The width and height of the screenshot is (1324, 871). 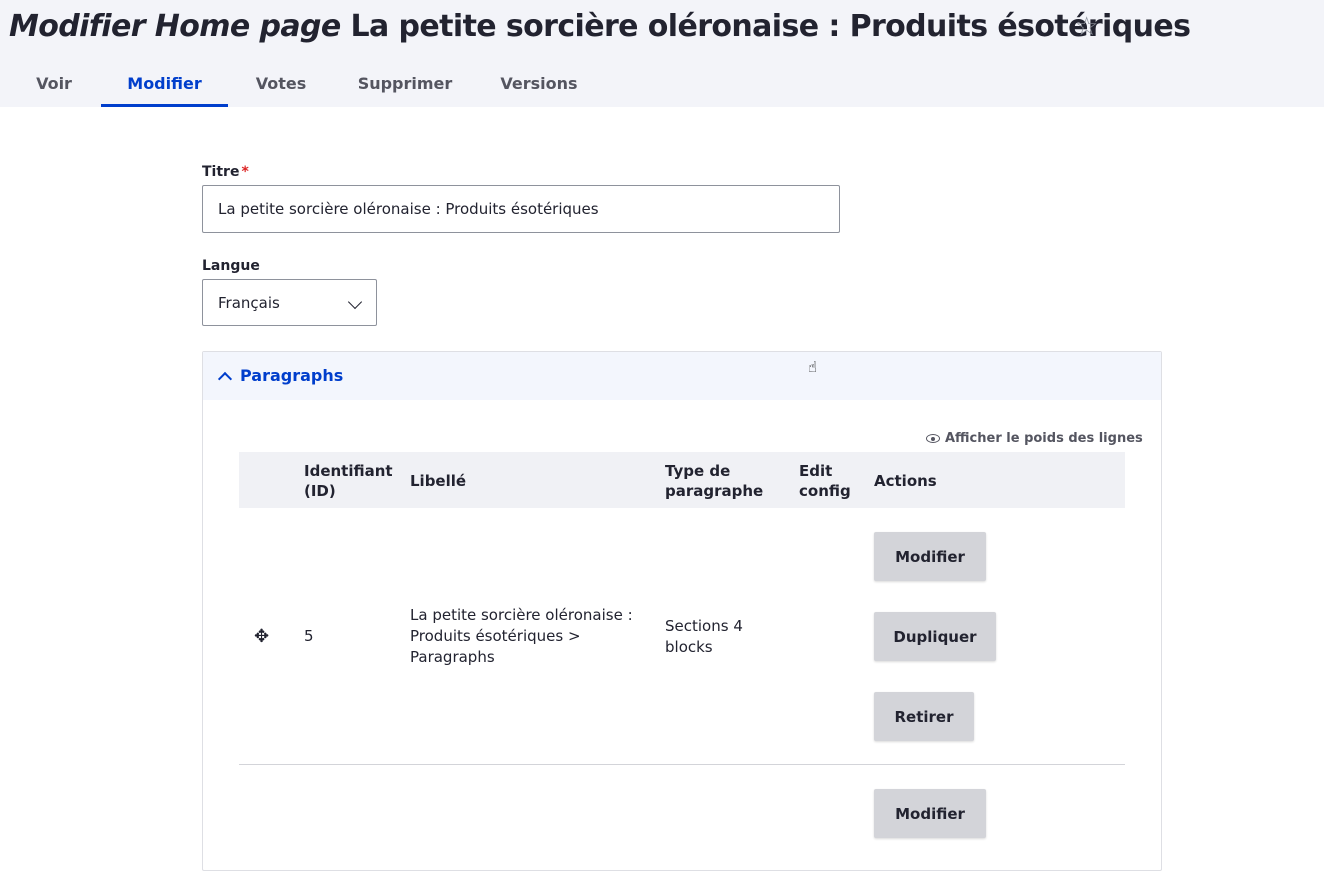 I want to click on tab-label: Modifier, so click(x=164, y=83).